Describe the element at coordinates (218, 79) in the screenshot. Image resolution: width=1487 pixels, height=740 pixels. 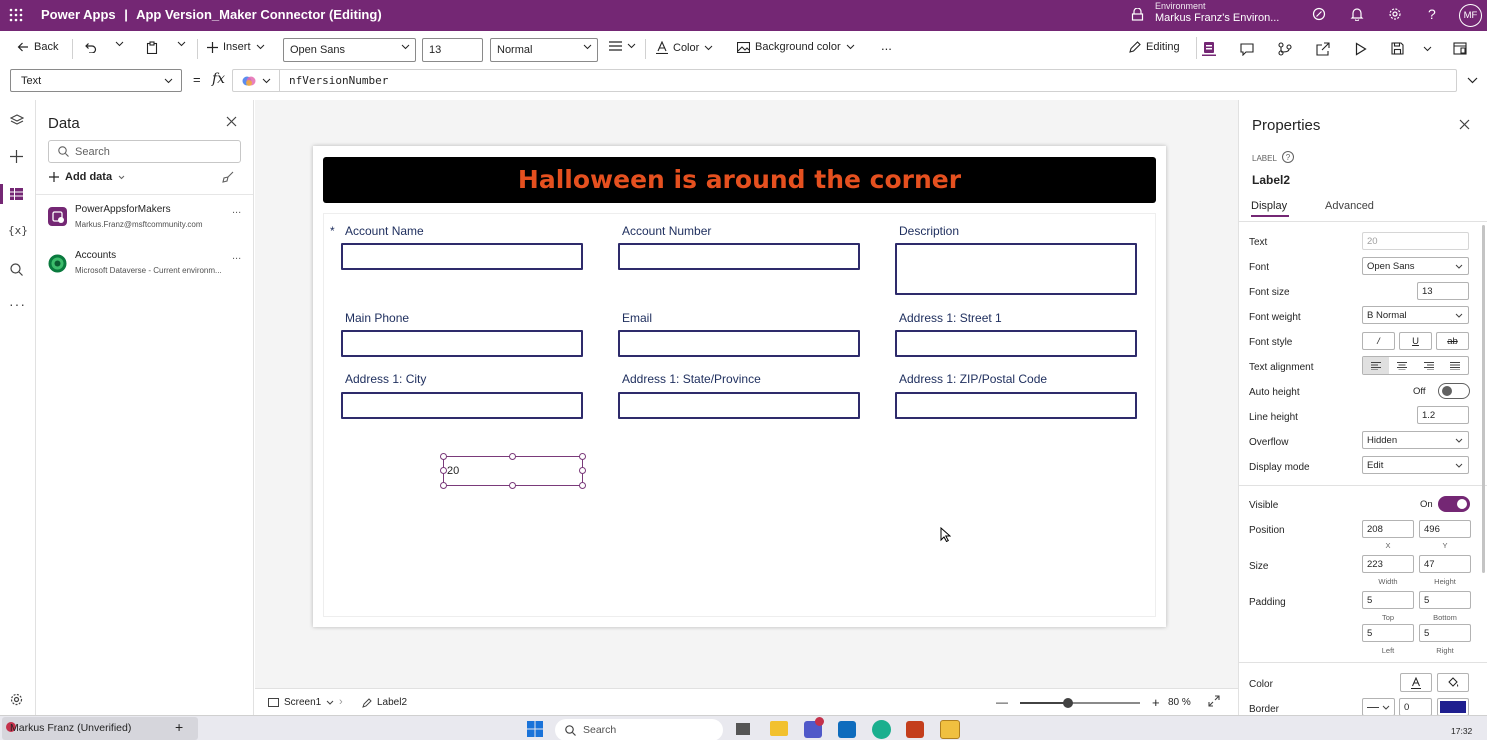
I see `fx-icon: fx` at that location.